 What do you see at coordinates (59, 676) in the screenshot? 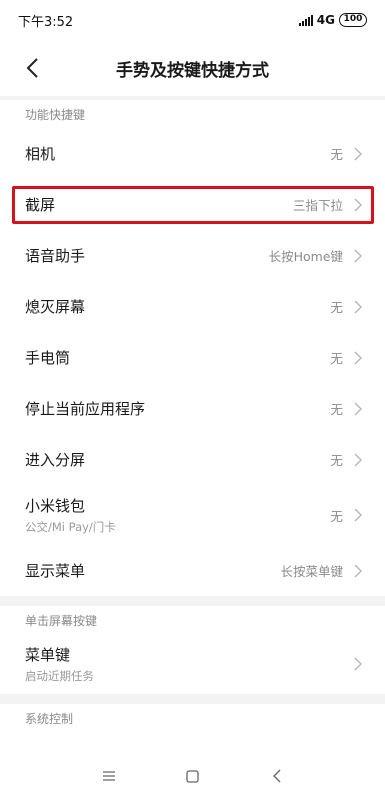
I see `row-subtitle: 启动近期任务` at bounding box center [59, 676].